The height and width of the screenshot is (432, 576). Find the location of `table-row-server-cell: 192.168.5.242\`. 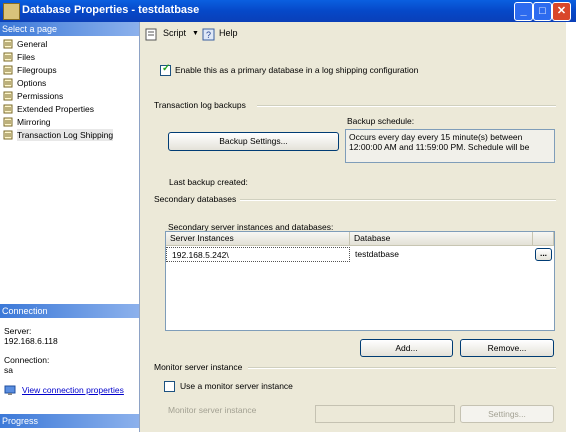

table-row-server-cell: 192.168.5.242\ is located at coordinates (258, 254).